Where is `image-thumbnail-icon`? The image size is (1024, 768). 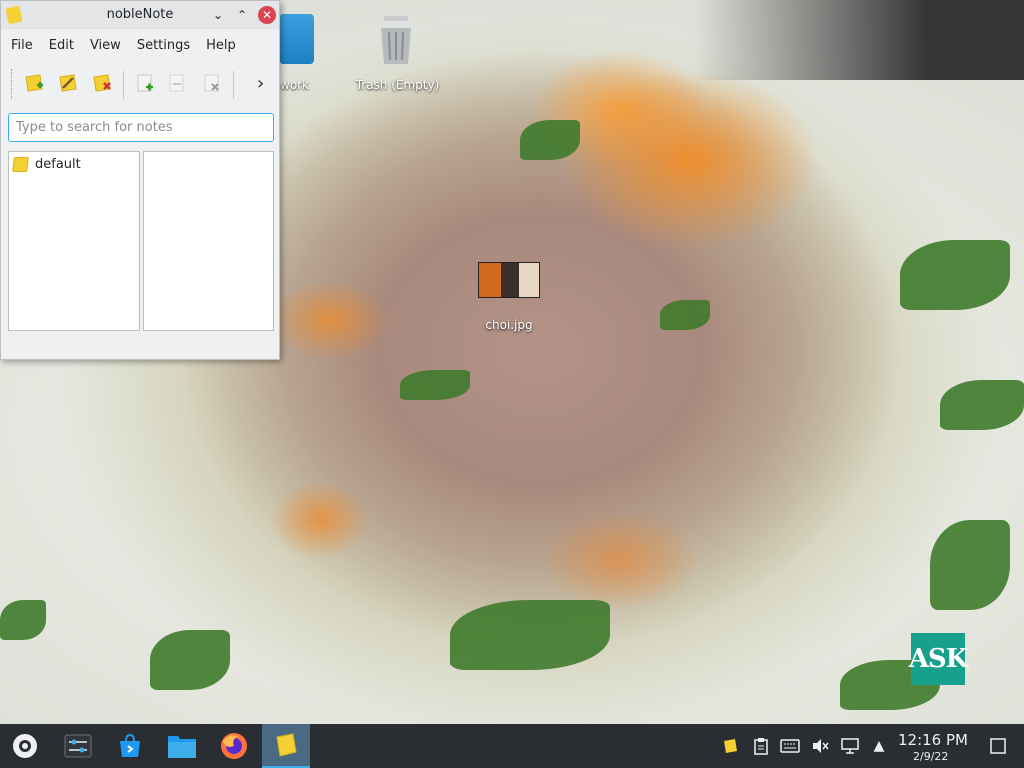 image-thumbnail-icon is located at coordinates (509, 280).